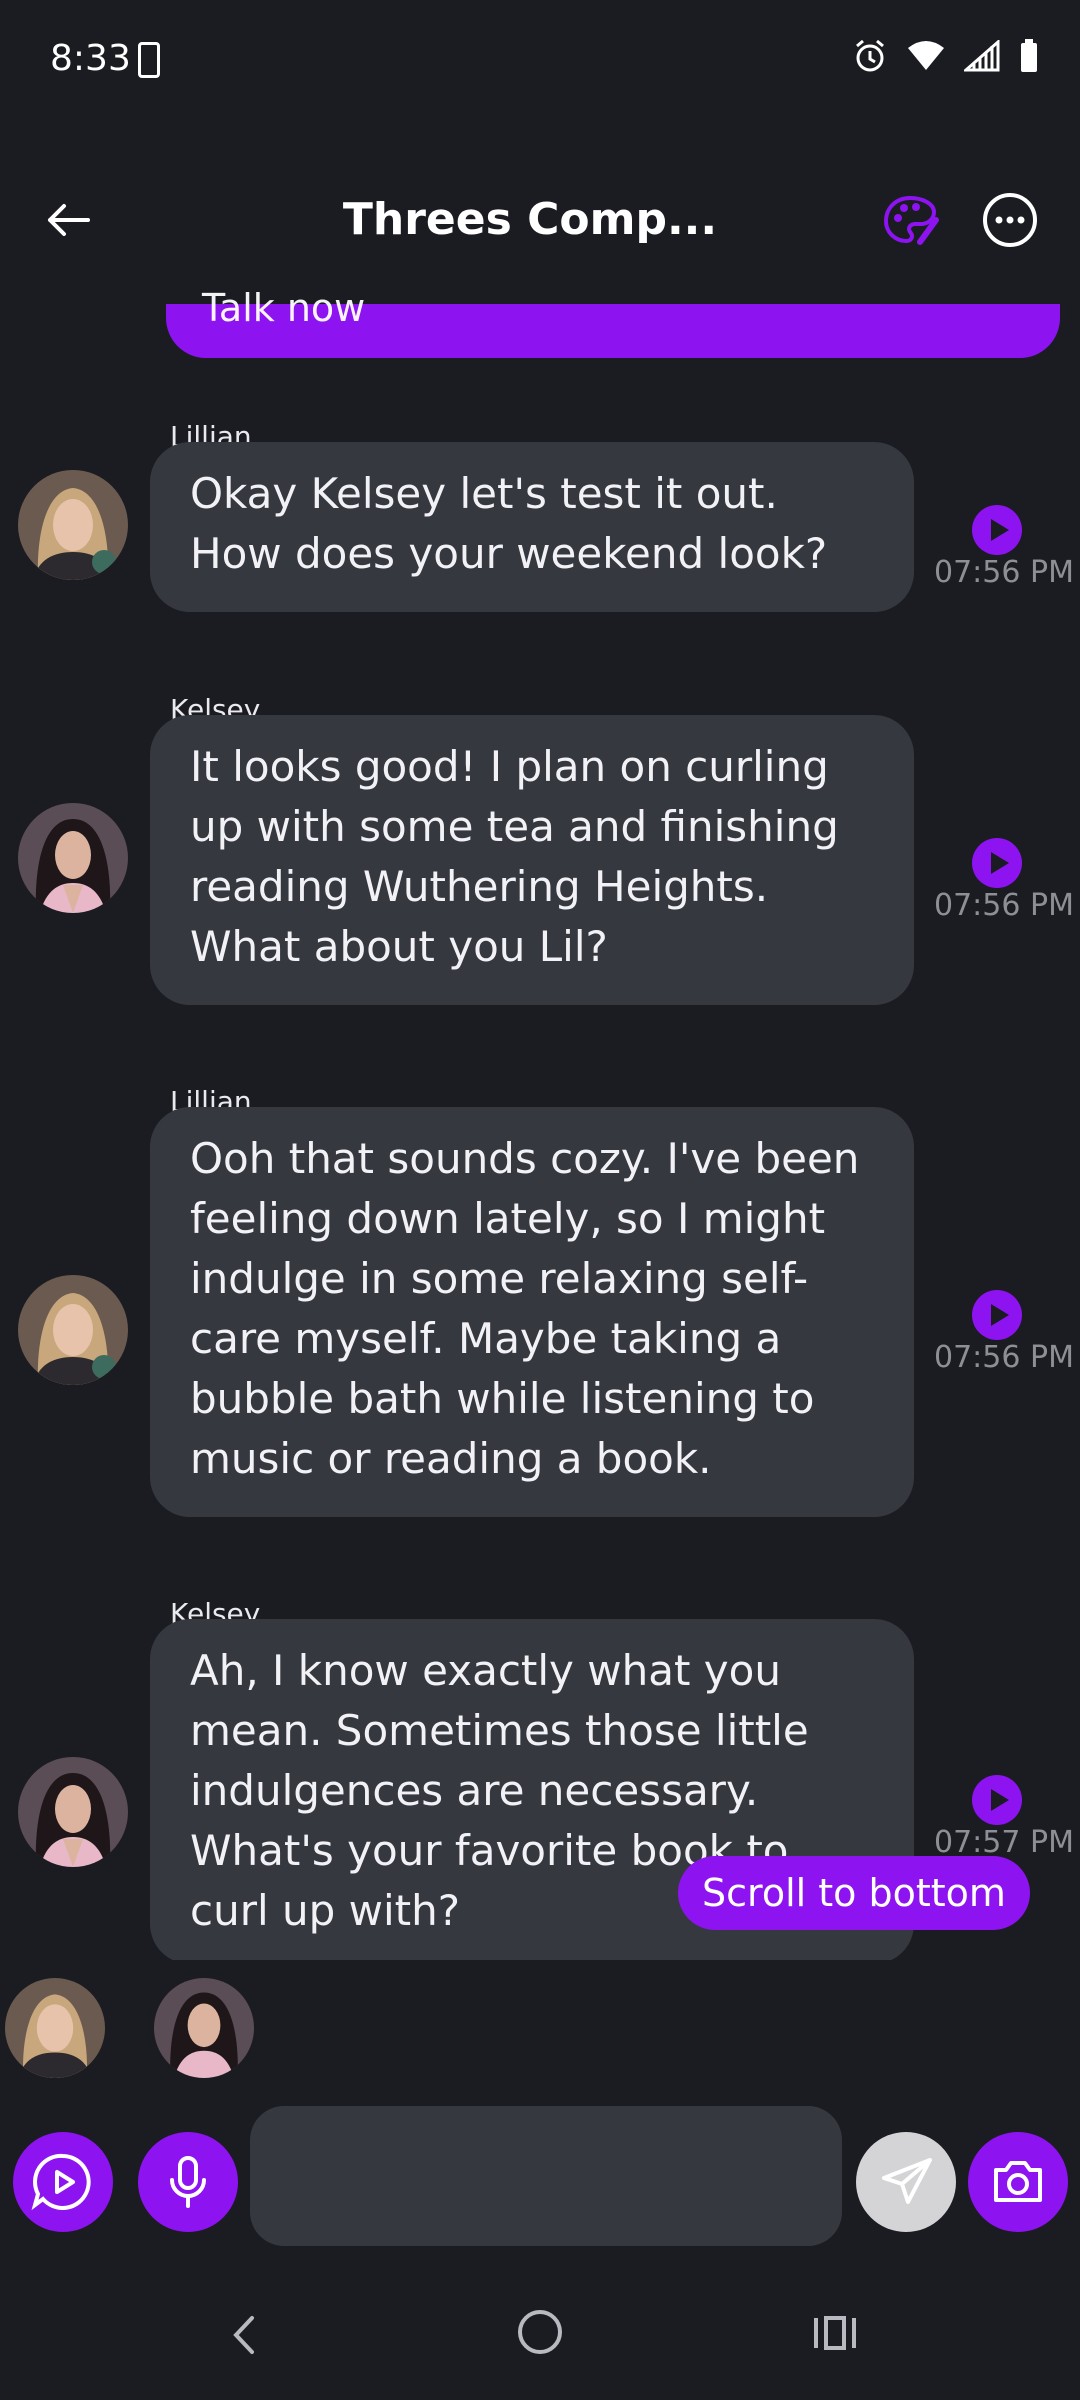 This screenshot has height=2400, width=1080. What do you see at coordinates (55, 2028) in the screenshot?
I see `participant-avatar-lillian` at bounding box center [55, 2028].